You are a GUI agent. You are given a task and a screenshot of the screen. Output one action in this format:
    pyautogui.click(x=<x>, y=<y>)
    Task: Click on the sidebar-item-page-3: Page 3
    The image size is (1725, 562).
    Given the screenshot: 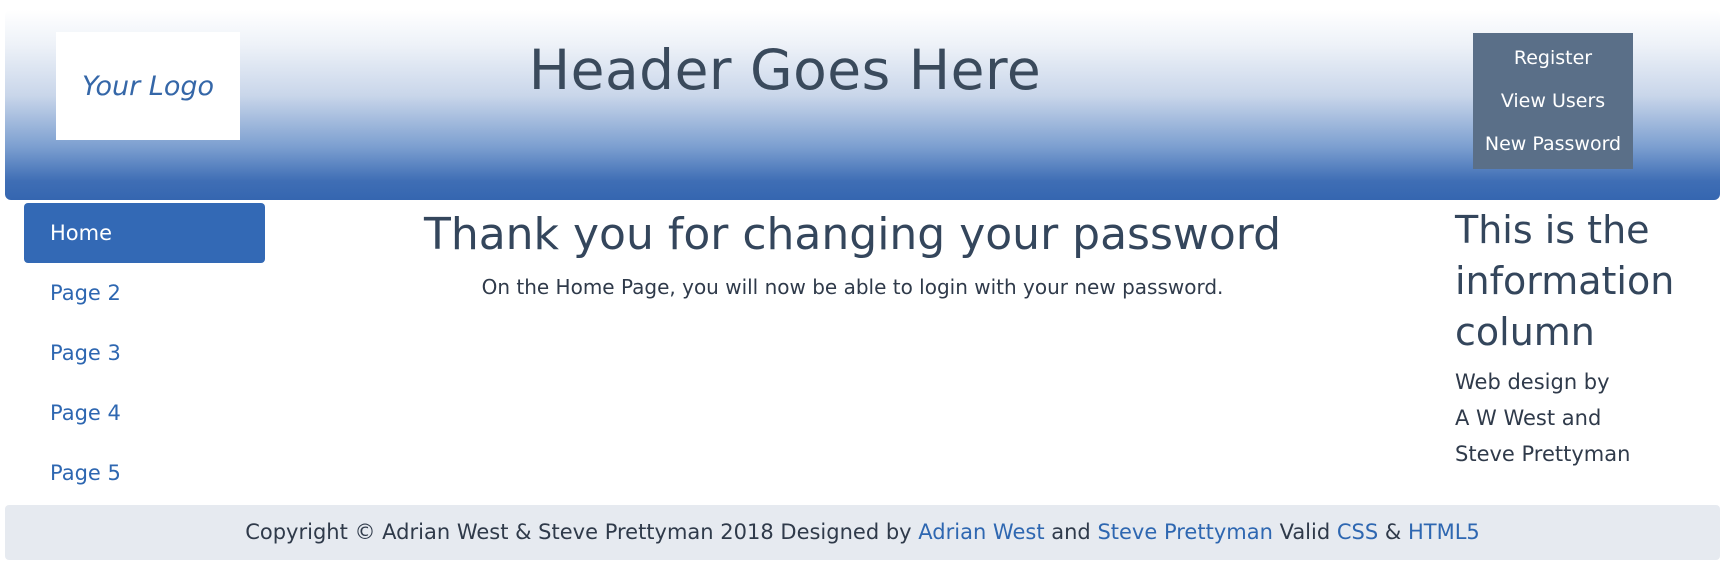 What is the action you would take?
    pyautogui.click(x=144, y=353)
    